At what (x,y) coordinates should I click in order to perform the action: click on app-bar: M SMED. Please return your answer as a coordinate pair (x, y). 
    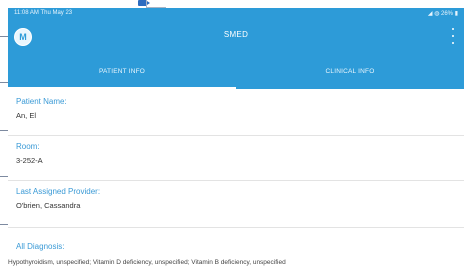
    Looking at the image, I should click on (236, 37).